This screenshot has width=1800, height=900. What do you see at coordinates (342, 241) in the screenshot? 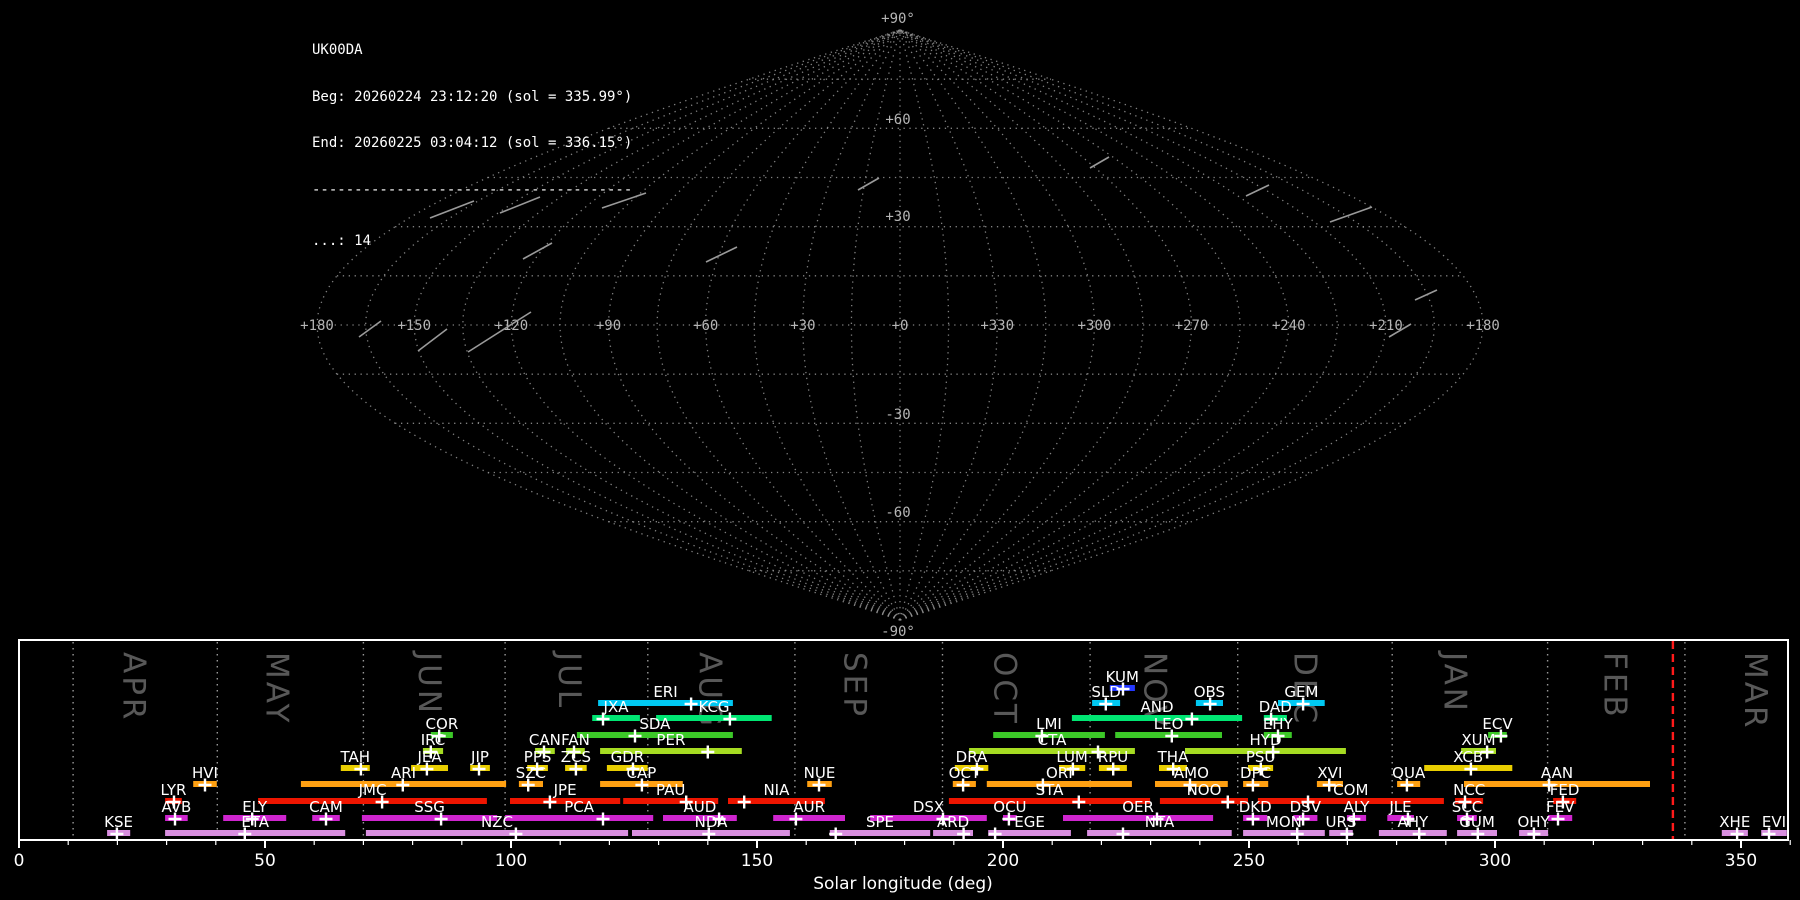
I see `meteor-count-line: ...: 14` at bounding box center [342, 241].